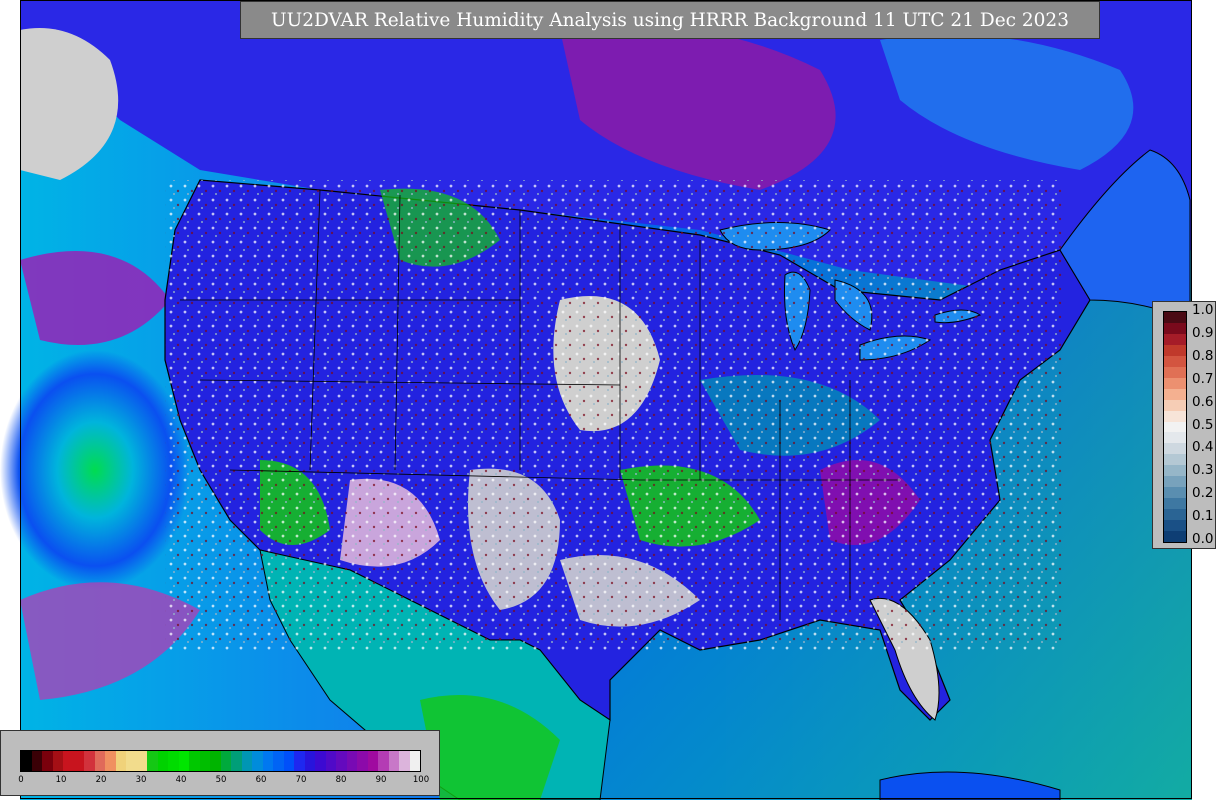 This screenshot has width=1216, height=800. I want to click on rh-colorbar, so click(220, 761).